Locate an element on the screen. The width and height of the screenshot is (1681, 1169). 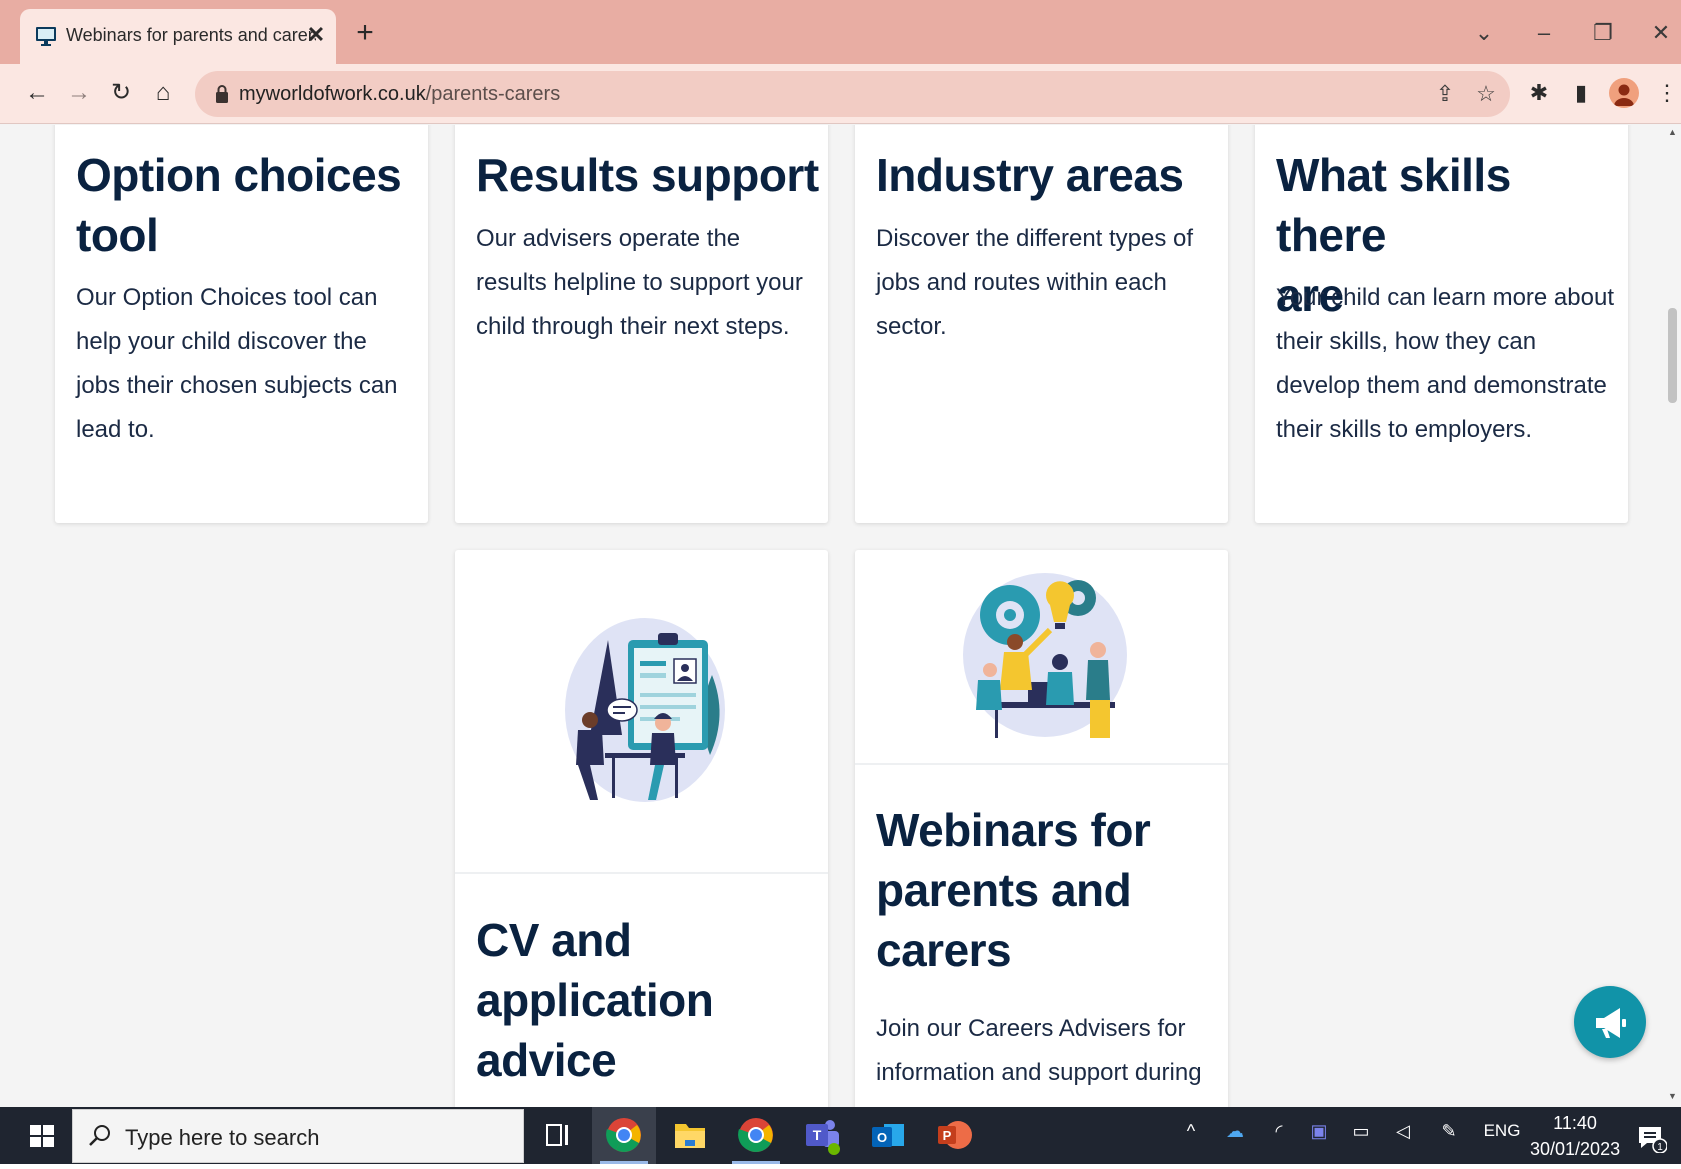
cv-advice-title: CV and application advice is located at coordinates (595, 1000).